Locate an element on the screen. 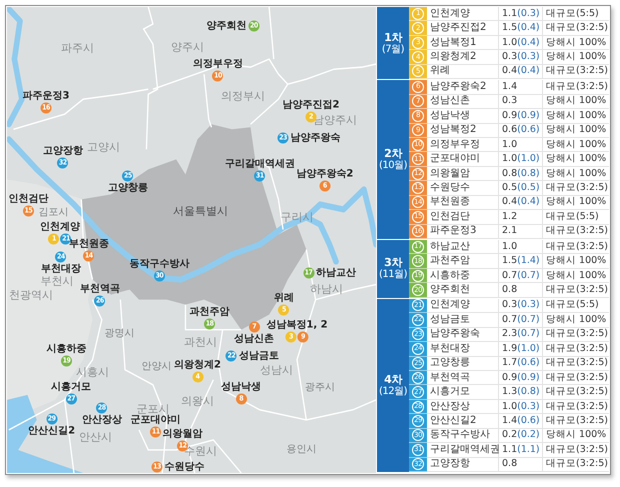  district-label: 고양시 is located at coordinates (103, 147).